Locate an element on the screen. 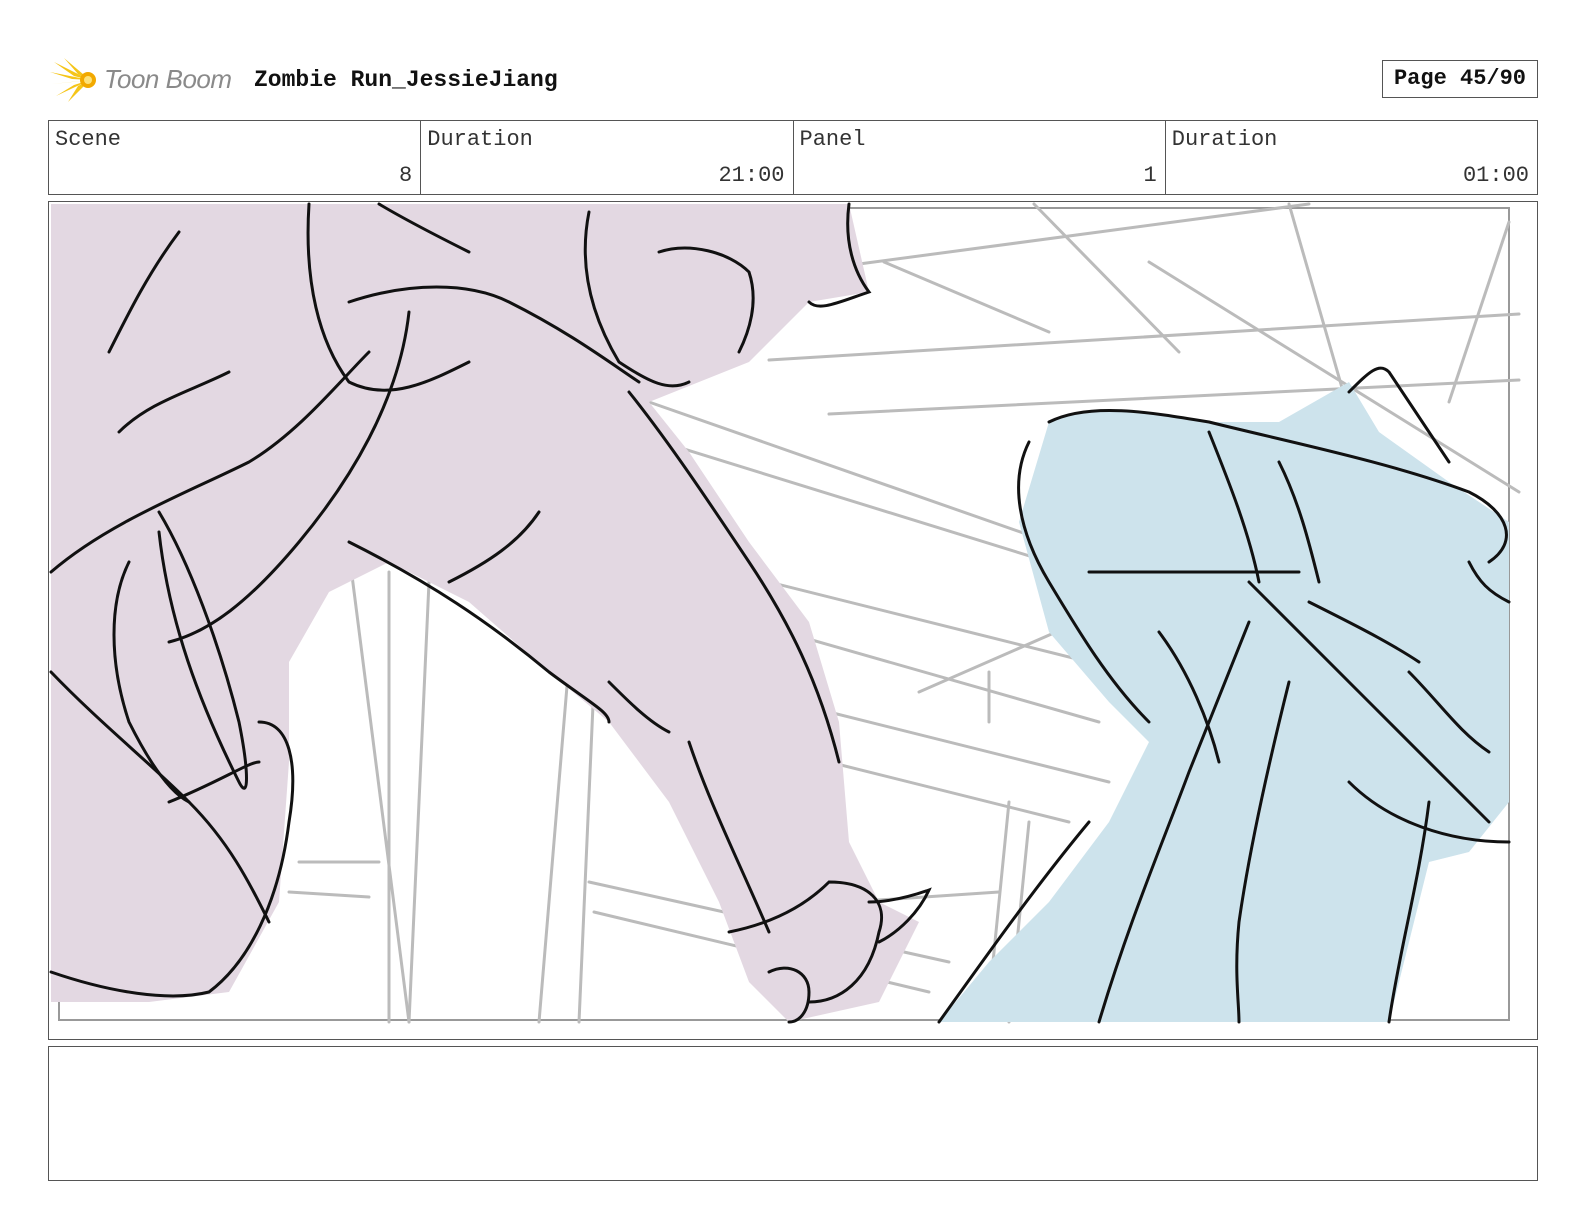 The width and height of the screenshot is (1584, 1224). scene-duration-label: Duration is located at coordinates (480, 139).